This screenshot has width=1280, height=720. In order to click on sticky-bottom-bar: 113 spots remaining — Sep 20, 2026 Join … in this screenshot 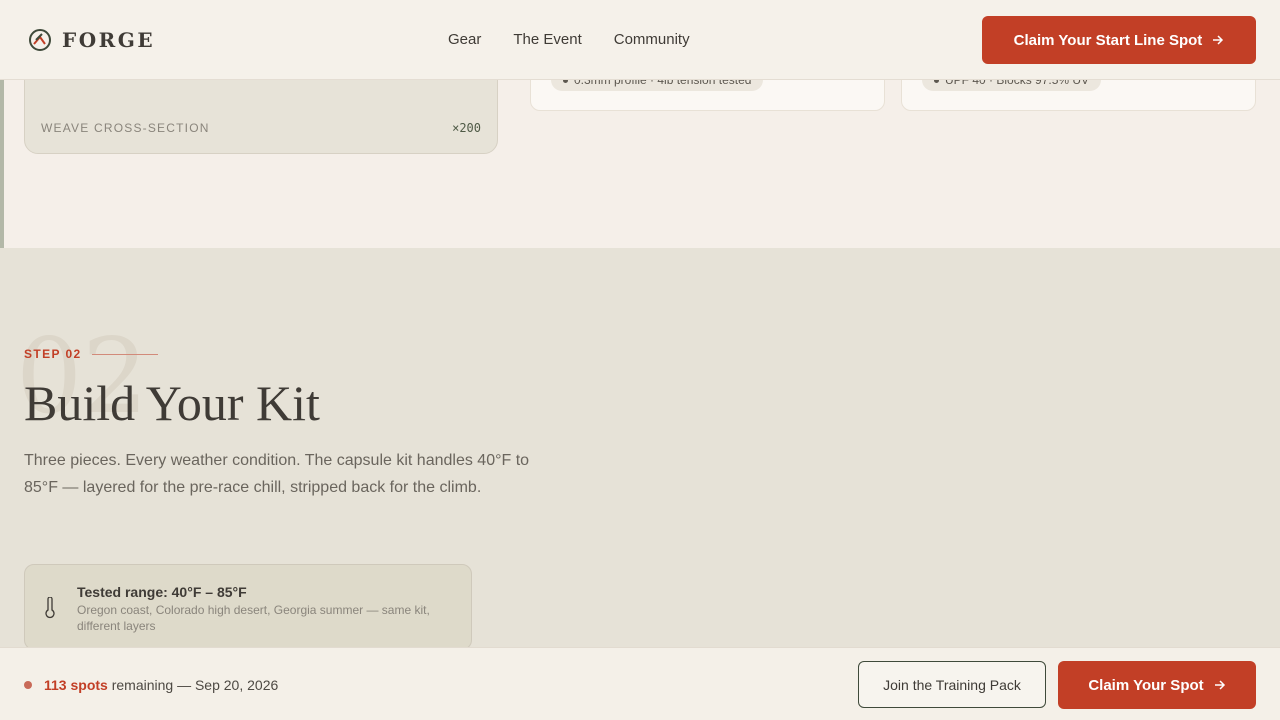, I will do `click(640, 683)`.